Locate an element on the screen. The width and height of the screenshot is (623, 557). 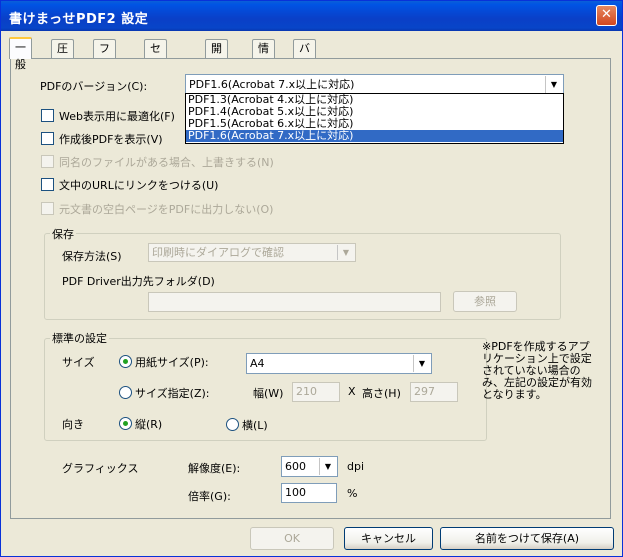
save-method-value: 印刷時にダイアログで確認 is located at coordinates (218, 252).